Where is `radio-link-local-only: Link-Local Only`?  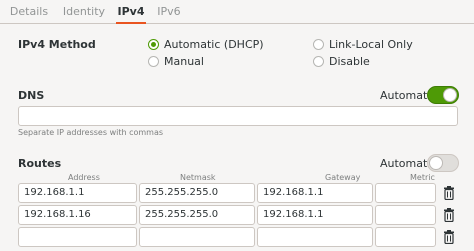
radio-link-local-only: Link-Local Only is located at coordinates (363, 44).